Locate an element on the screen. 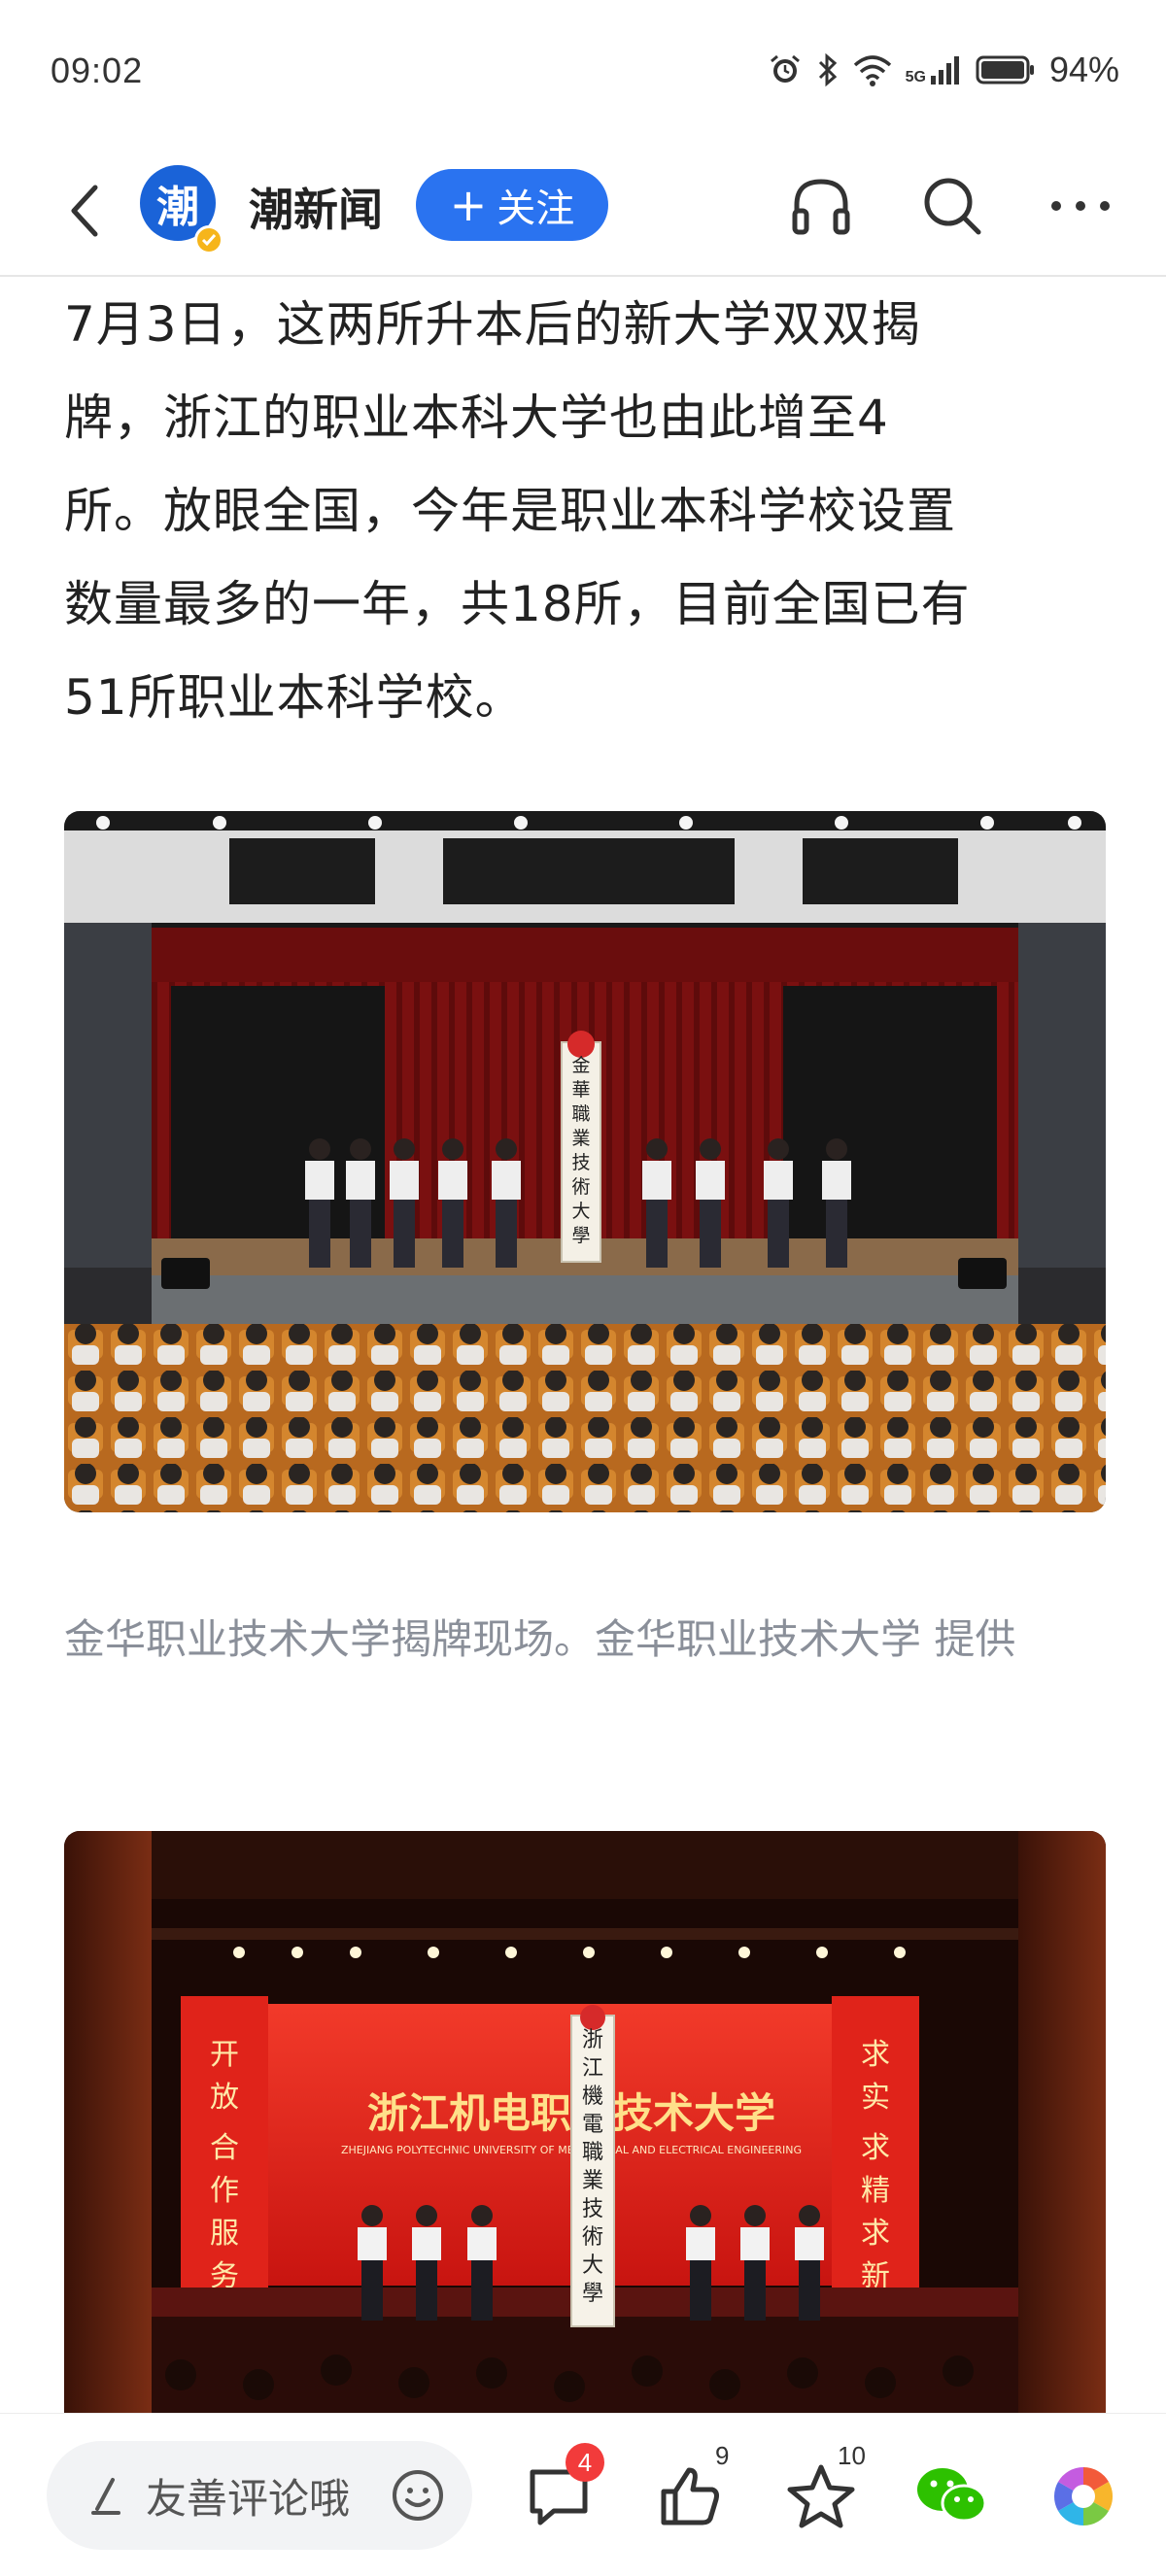 The image size is (1166, 2576). comment-input: 友善评论哦 is located at coordinates (259, 2495).